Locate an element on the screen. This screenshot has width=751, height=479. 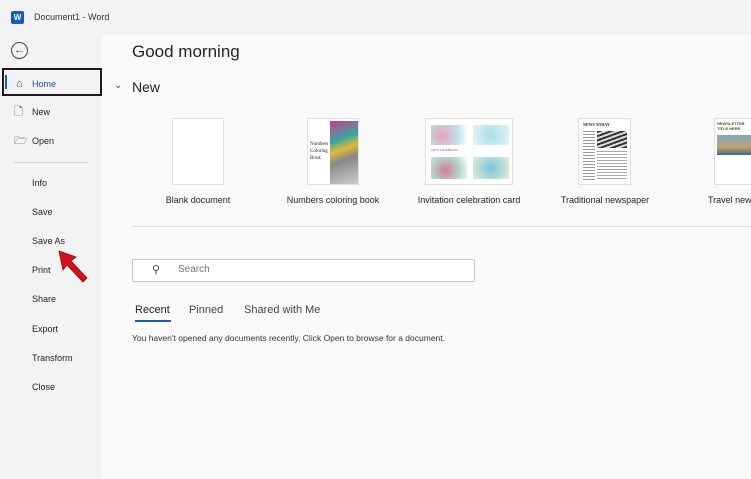
template-label: Blank document is located at coordinates (198, 200).